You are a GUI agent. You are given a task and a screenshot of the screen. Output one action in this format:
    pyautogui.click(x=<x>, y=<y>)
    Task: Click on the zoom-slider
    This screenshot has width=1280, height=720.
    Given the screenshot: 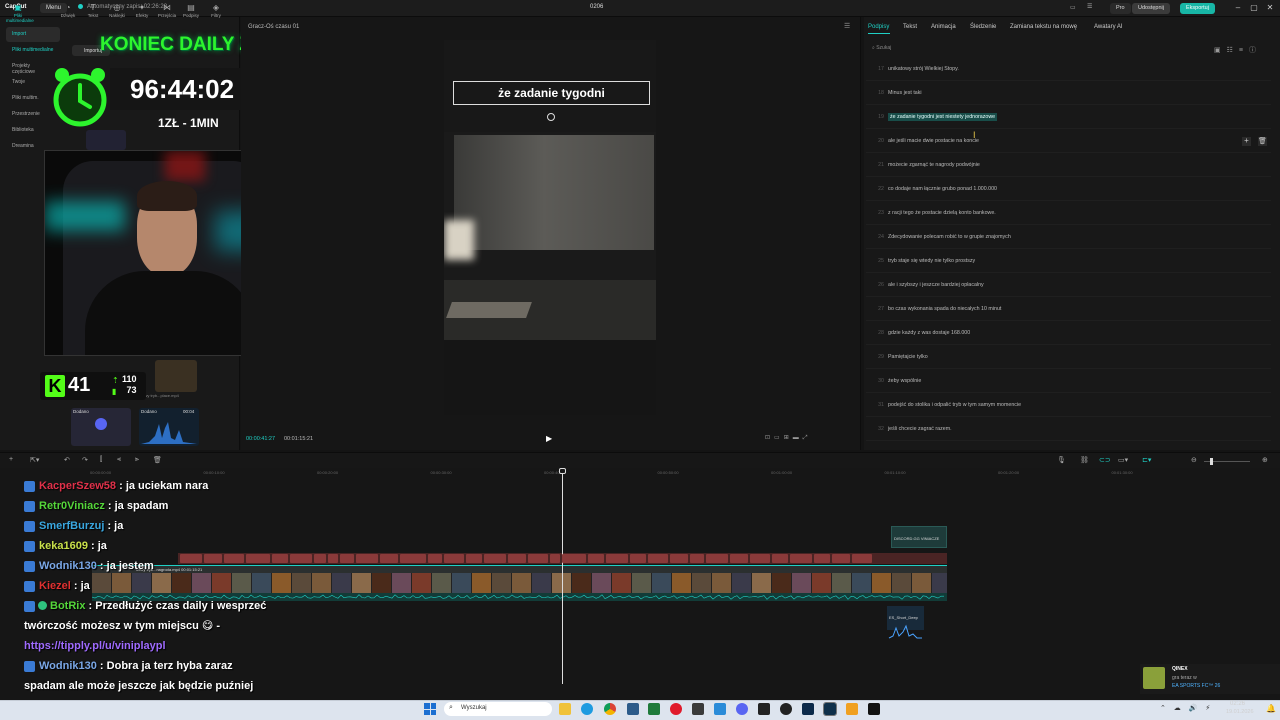 What is the action you would take?
    pyautogui.click(x=1227, y=461)
    